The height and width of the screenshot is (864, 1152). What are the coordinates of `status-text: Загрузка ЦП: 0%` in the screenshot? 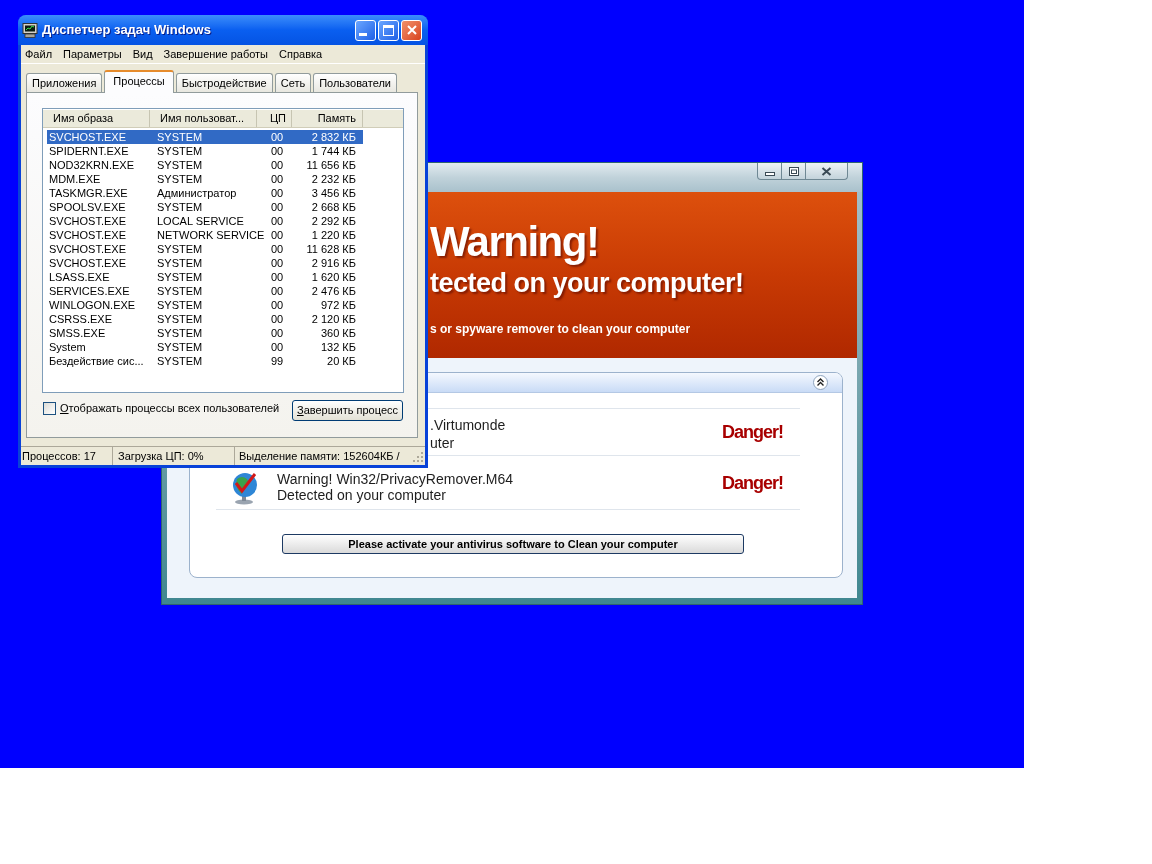 It's located at (161, 456).